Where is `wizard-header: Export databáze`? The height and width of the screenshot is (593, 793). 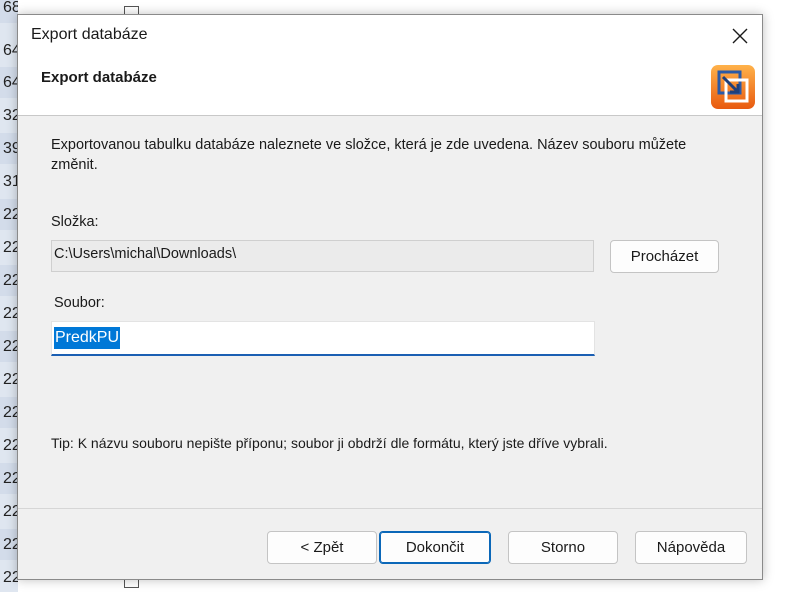 wizard-header: Export databáze is located at coordinates (390, 87).